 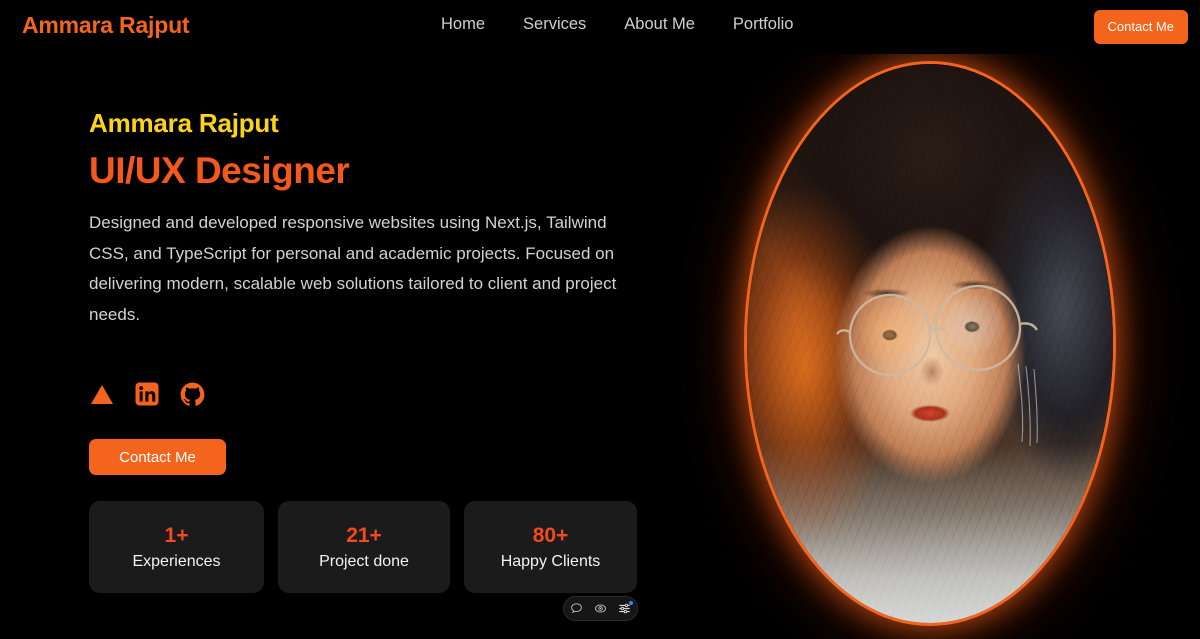 What do you see at coordinates (102, 394) in the screenshot?
I see `vercel-triangle-icon` at bounding box center [102, 394].